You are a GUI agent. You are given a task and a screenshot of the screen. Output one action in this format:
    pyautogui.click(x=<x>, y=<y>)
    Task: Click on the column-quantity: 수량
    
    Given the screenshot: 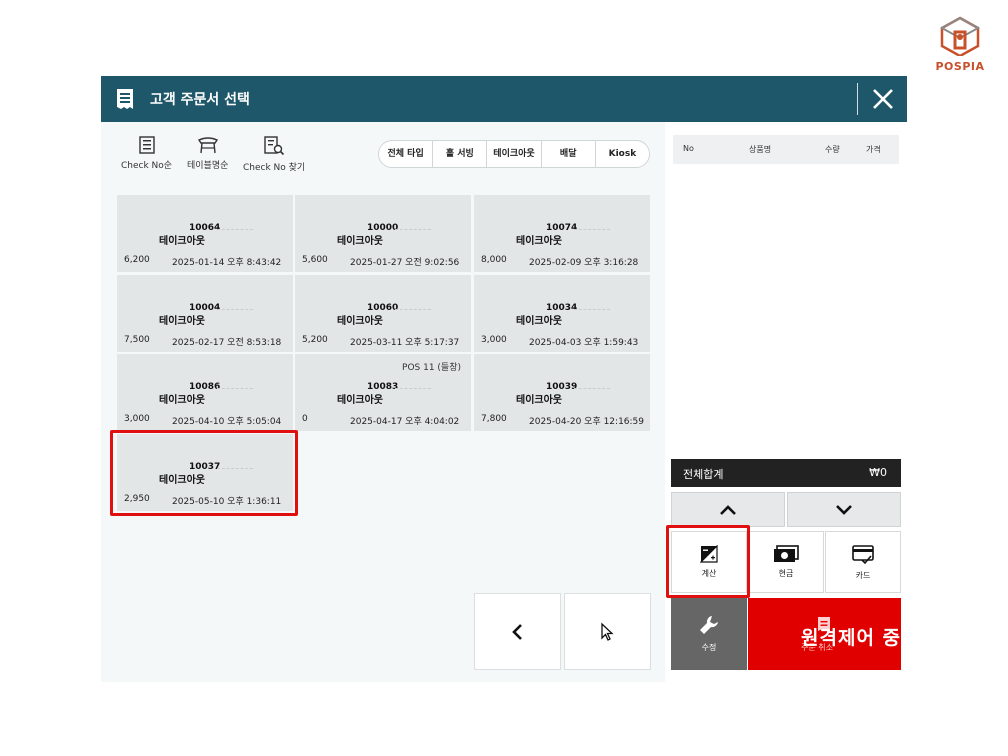 What is the action you would take?
    pyautogui.click(x=832, y=149)
    